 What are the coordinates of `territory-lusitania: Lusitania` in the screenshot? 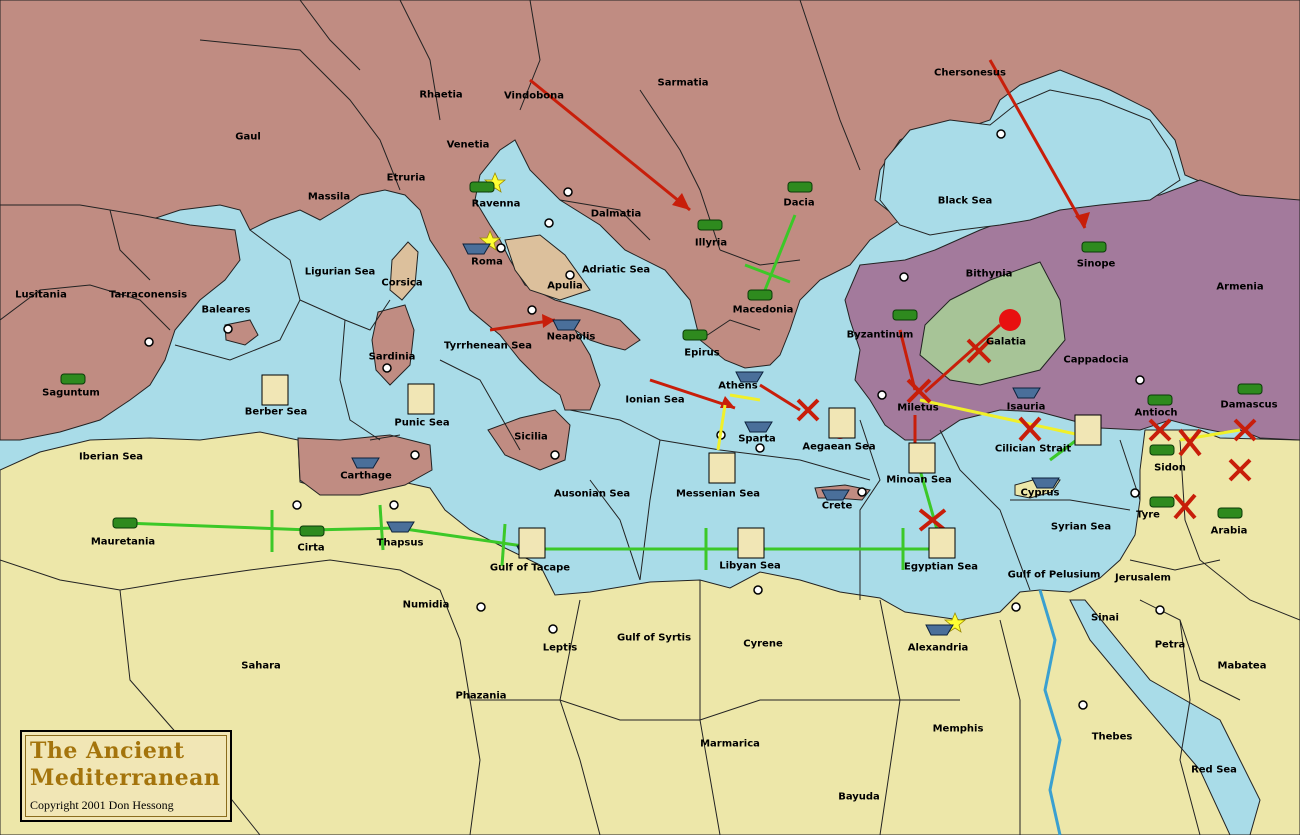 It's located at (41, 295).